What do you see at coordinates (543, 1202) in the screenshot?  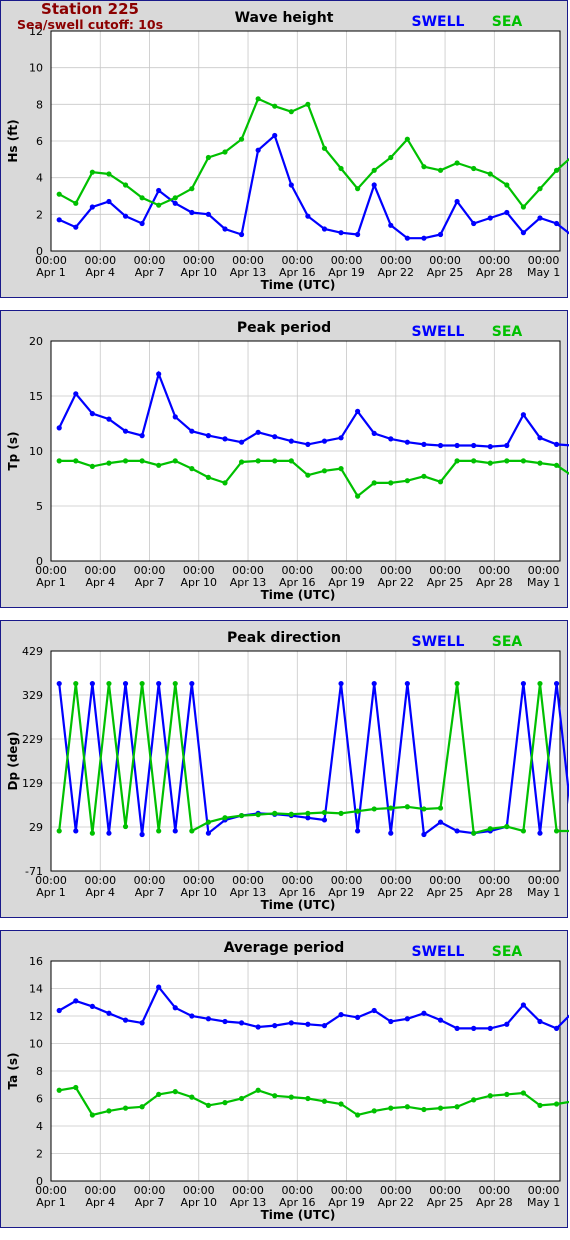 I see `x-tick-label: May 1` at bounding box center [543, 1202].